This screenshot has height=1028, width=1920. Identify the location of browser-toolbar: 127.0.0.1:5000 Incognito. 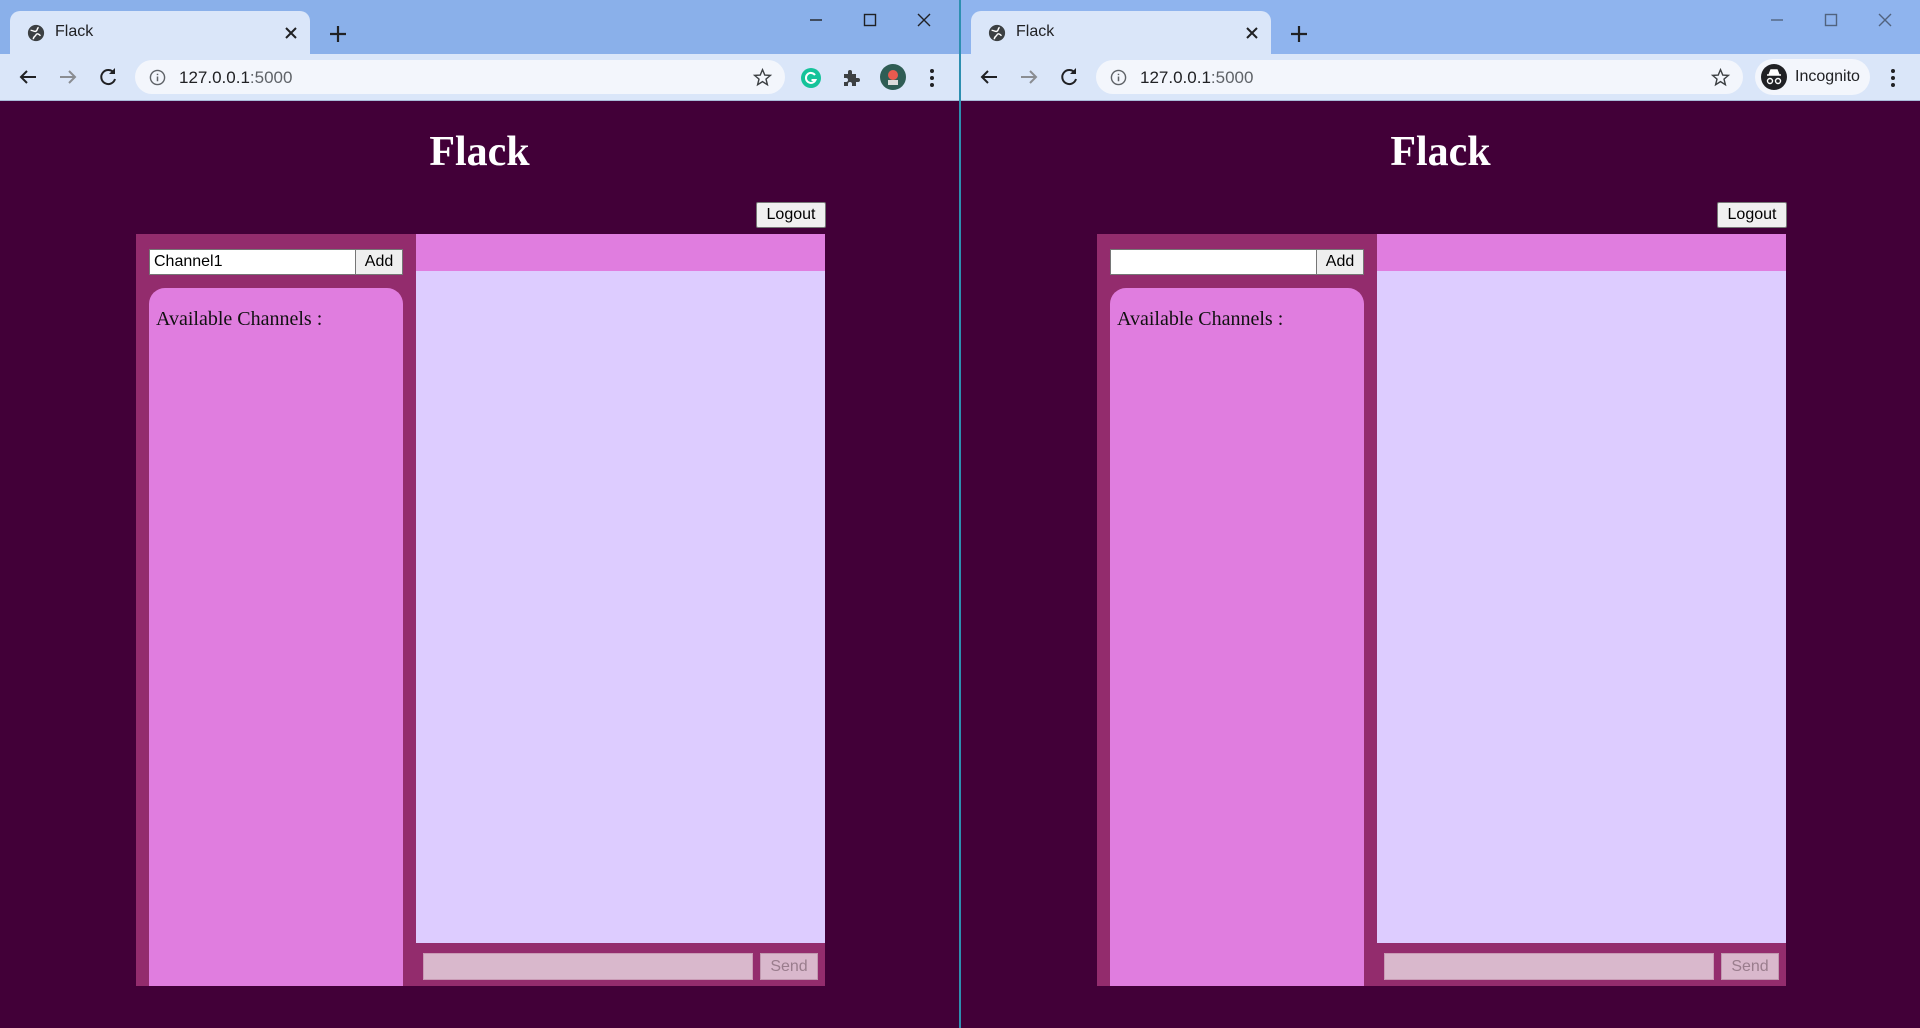
(1440, 77).